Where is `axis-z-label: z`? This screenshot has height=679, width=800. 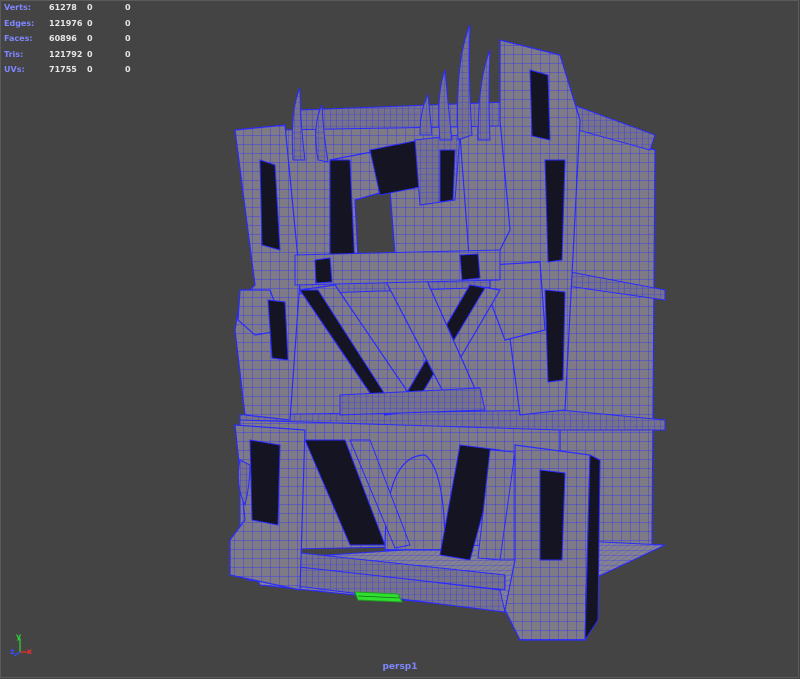 axis-z-label: z is located at coordinates (12, 651).